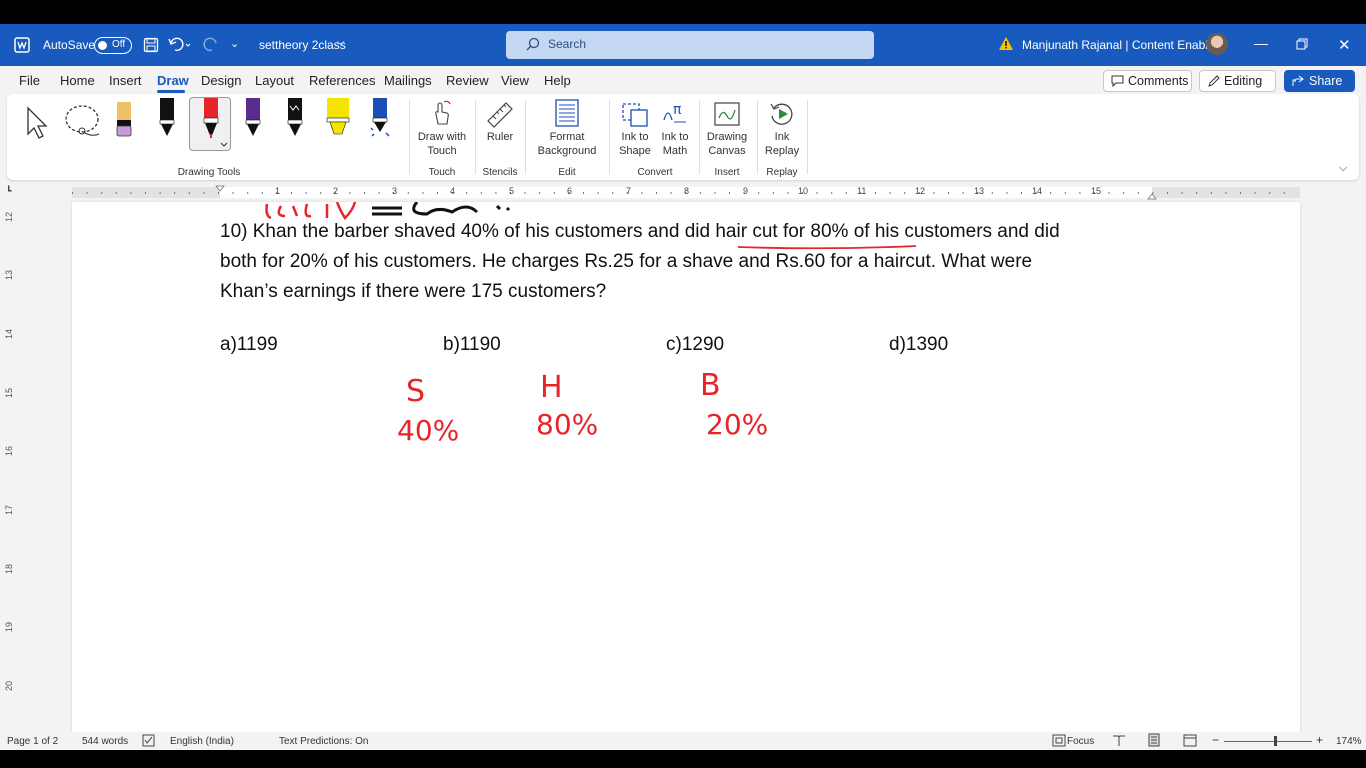 This screenshot has width=1366, height=768. What do you see at coordinates (1275, 741) in the screenshot?
I see `zoom-slider-thumb` at bounding box center [1275, 741].